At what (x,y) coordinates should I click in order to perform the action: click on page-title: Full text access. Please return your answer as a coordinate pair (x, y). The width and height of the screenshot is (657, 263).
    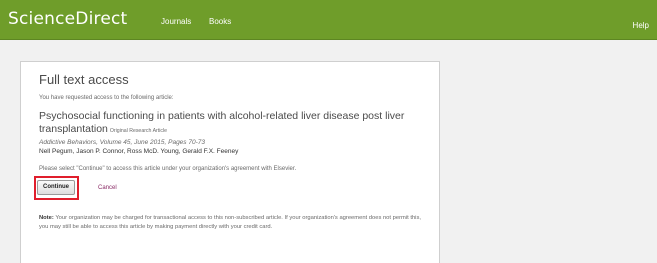
    Looking at the image, I should click on (84, 79).